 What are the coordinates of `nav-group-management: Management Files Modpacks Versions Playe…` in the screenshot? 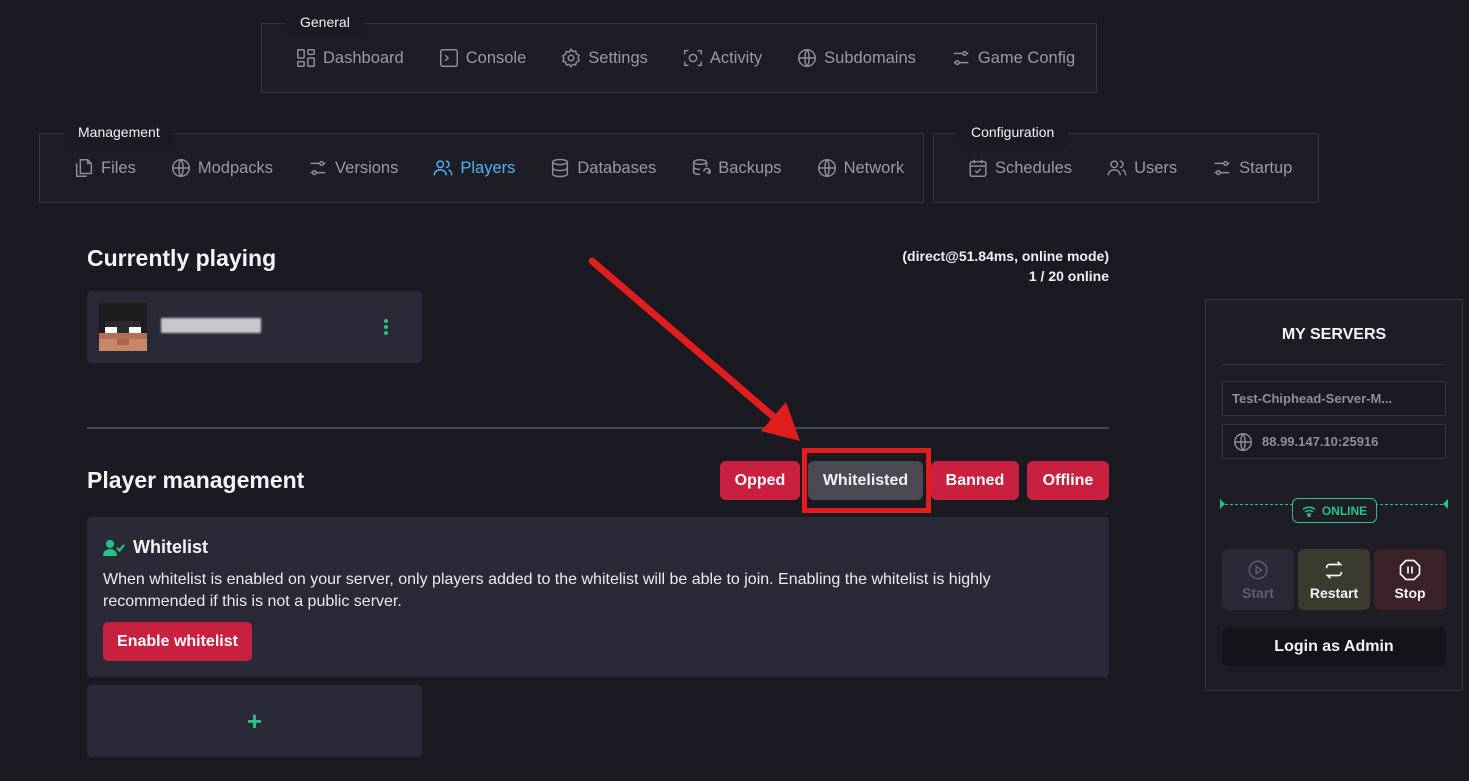 It's located at (481, 160).